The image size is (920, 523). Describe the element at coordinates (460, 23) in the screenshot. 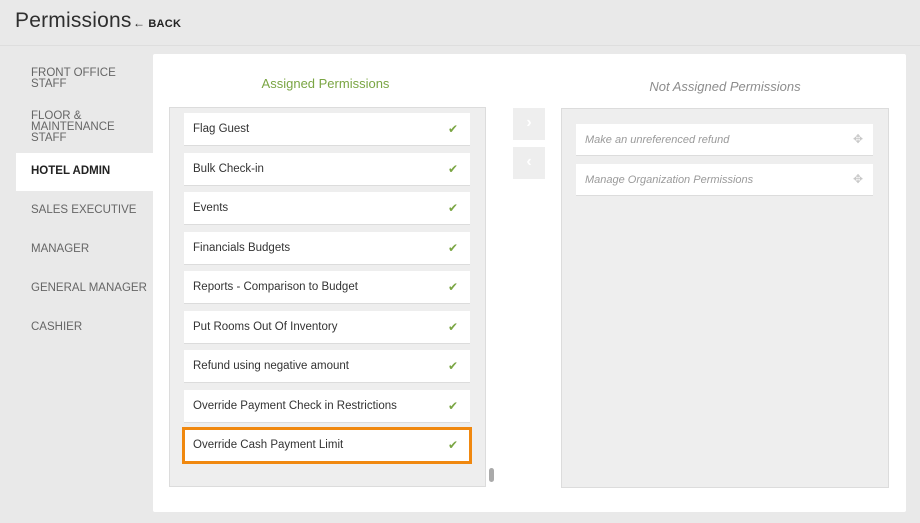

I see `page-header: Permissions ← BACK` at that location.